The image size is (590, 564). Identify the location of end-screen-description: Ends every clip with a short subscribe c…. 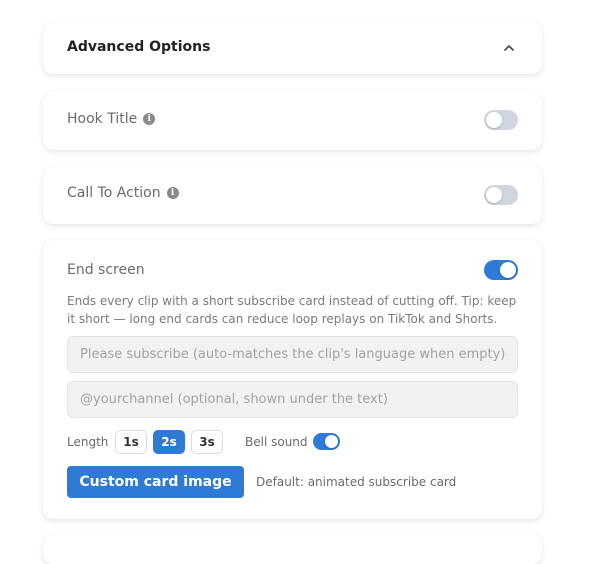
(292, 310).